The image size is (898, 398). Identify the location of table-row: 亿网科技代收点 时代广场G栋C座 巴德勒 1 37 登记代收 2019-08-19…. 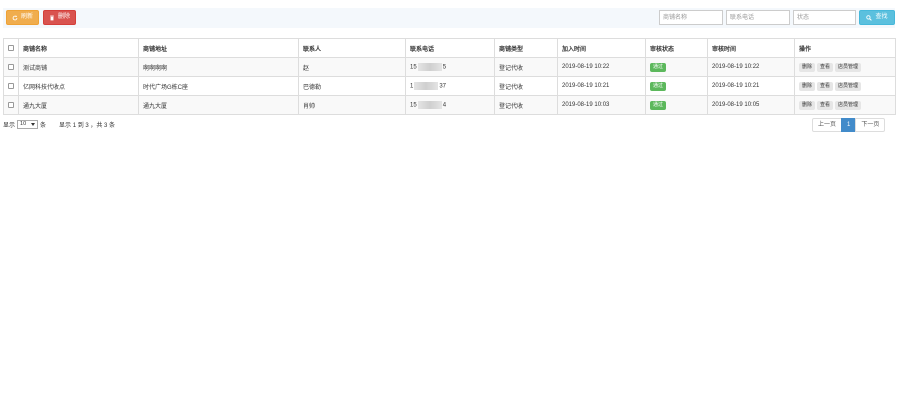
(449, 86).